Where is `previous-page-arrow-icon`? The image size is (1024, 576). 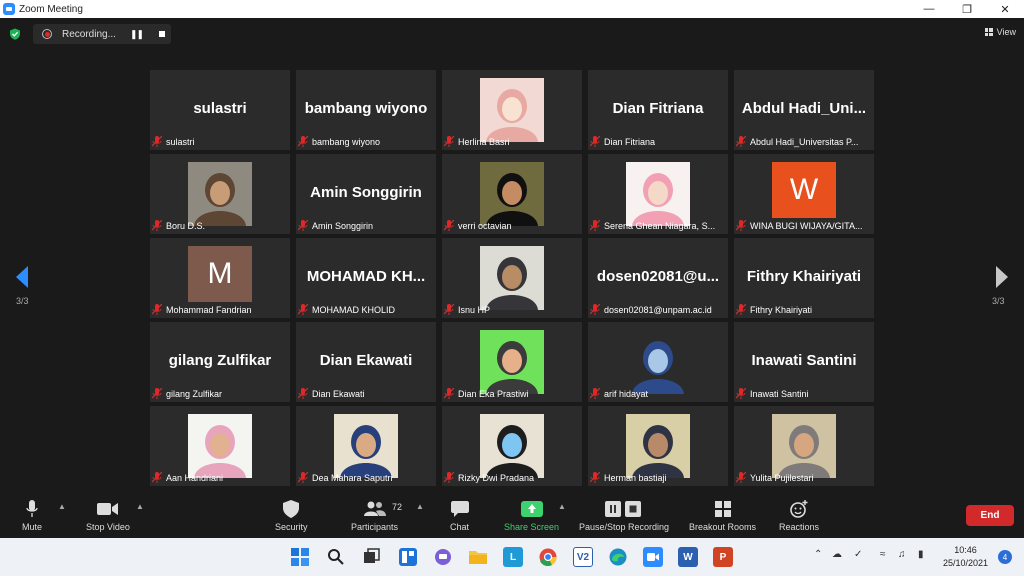 previous-page-arrow-icon is located at coordinates (22, 277).